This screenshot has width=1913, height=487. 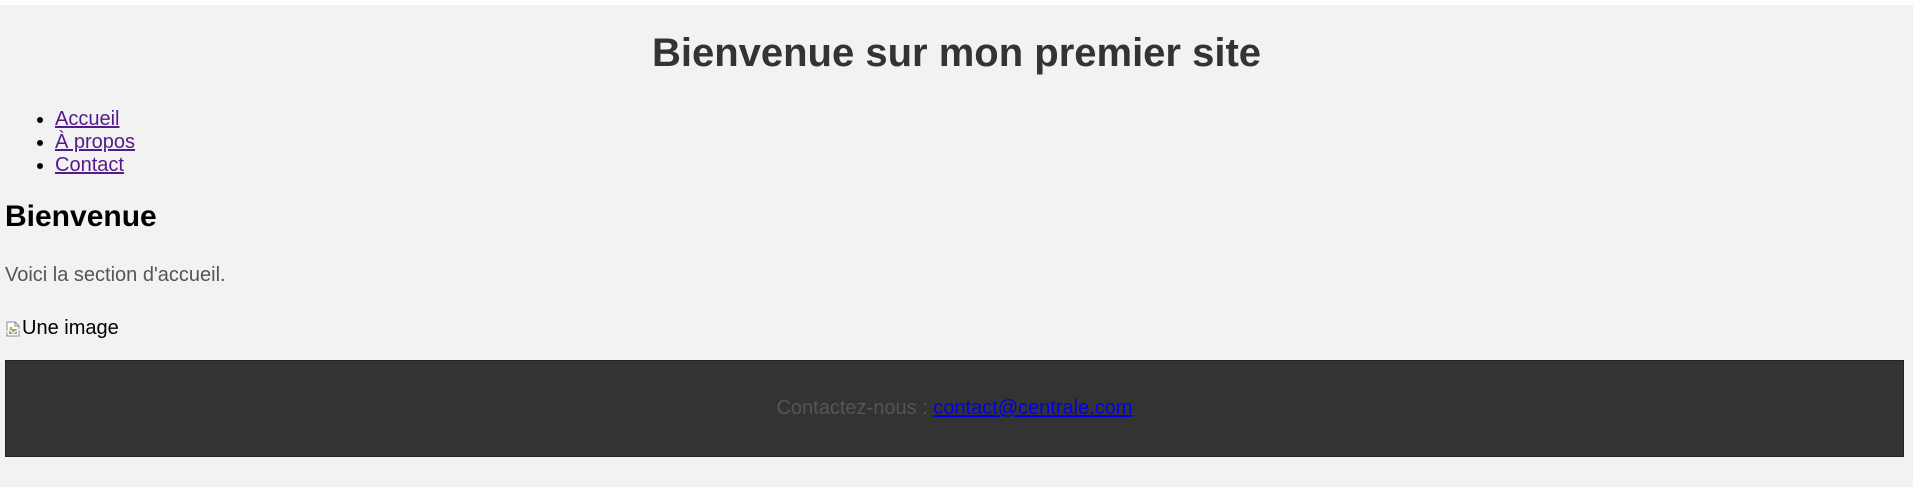 I want to click on nav-item-a-propos: À propos, so click(x=95, y=142).